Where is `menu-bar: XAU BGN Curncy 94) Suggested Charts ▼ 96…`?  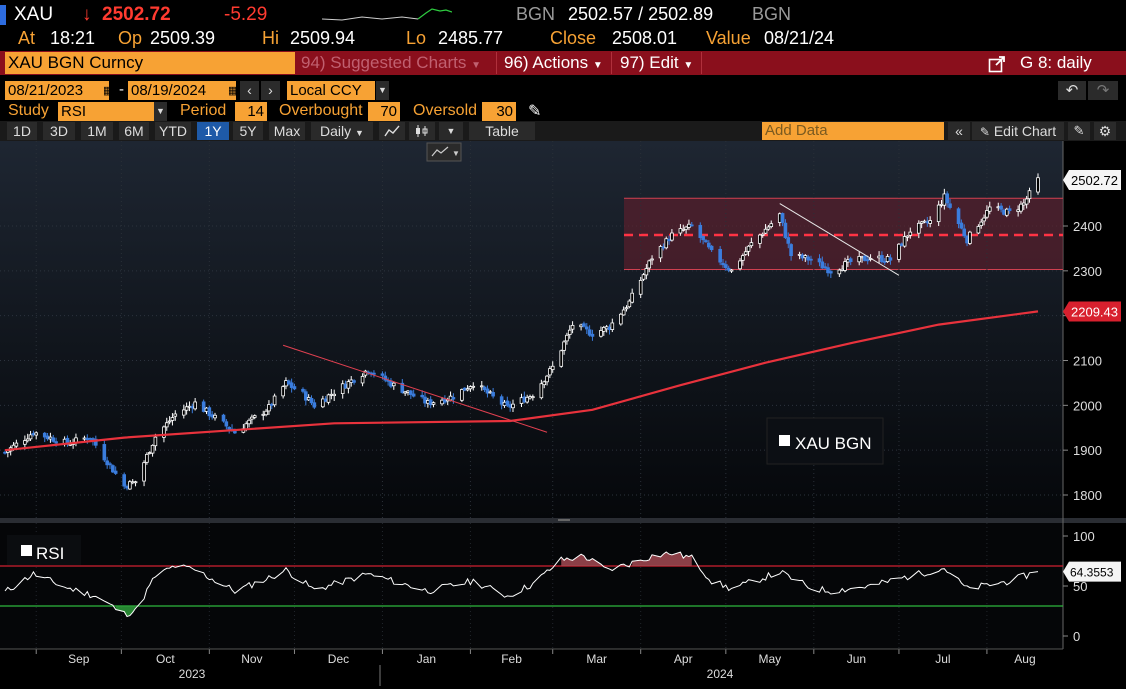
menu-bar: XAU BGN Curncy 94) Suggested Charts ▼ 96… is located at coordinates (563, 63).